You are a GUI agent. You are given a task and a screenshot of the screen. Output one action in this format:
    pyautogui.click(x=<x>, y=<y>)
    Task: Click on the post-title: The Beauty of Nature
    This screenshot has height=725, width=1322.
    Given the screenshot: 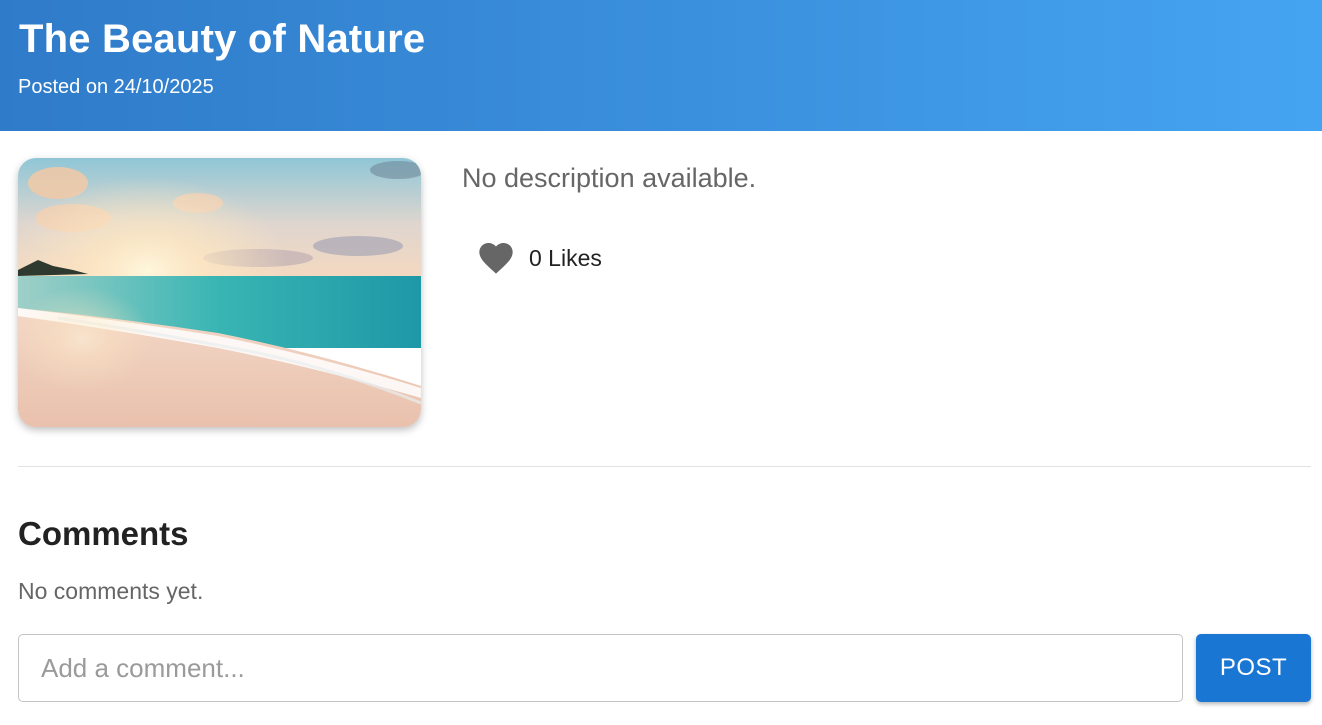 What is the action you would take?
    pyautogui.click(x=222, y=39)
    